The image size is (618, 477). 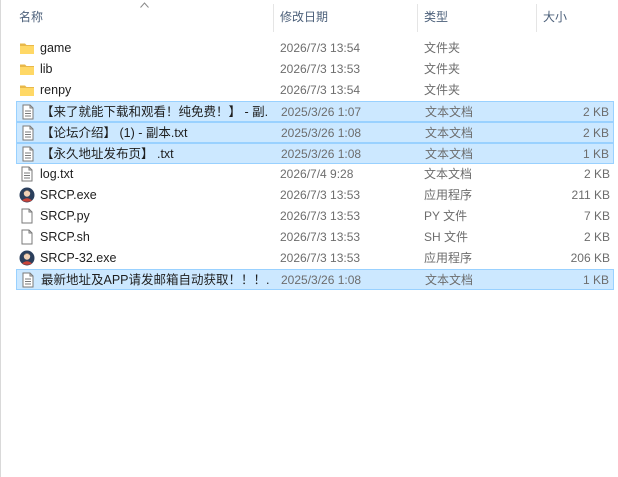 I want to click on file-row: log.txt 2026/7/4 9:28 文本文档 2 KB, so click(x=315, y=174).